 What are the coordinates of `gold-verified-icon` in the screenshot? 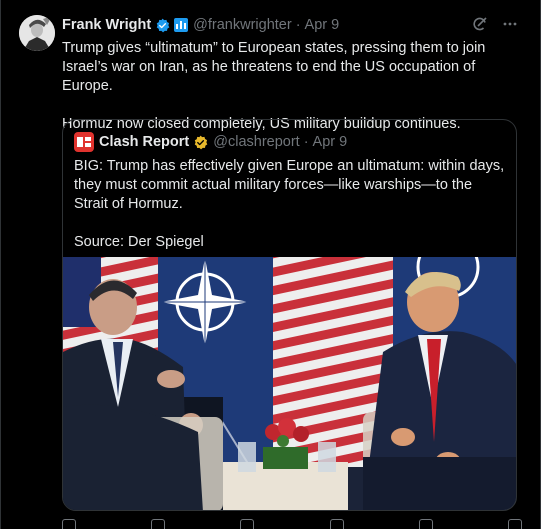 It's located at (201, 142).